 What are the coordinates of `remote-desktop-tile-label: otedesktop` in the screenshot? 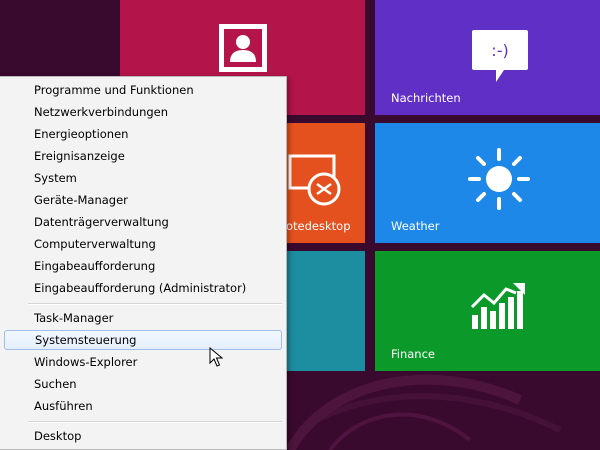 It's located at (318, 226).